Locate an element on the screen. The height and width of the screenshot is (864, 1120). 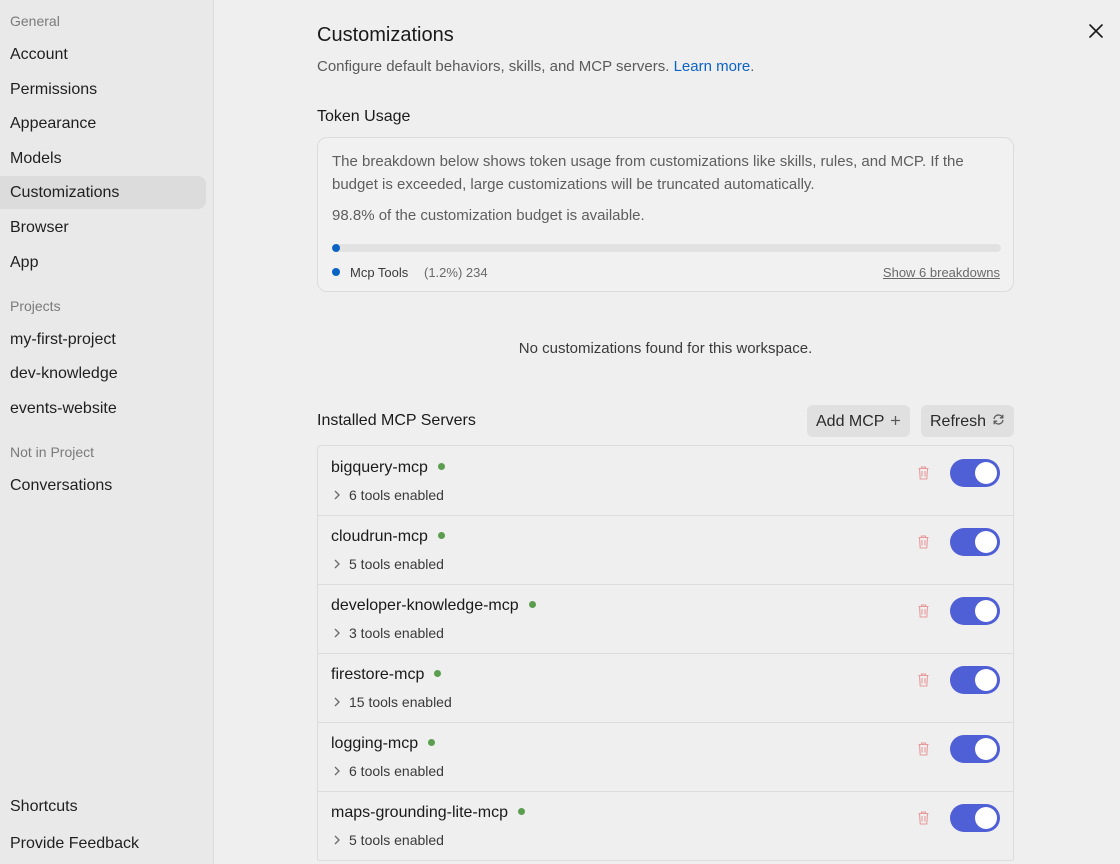
mcp-server-name-text: bigquery-mcp is located at coordinates (379, 467).